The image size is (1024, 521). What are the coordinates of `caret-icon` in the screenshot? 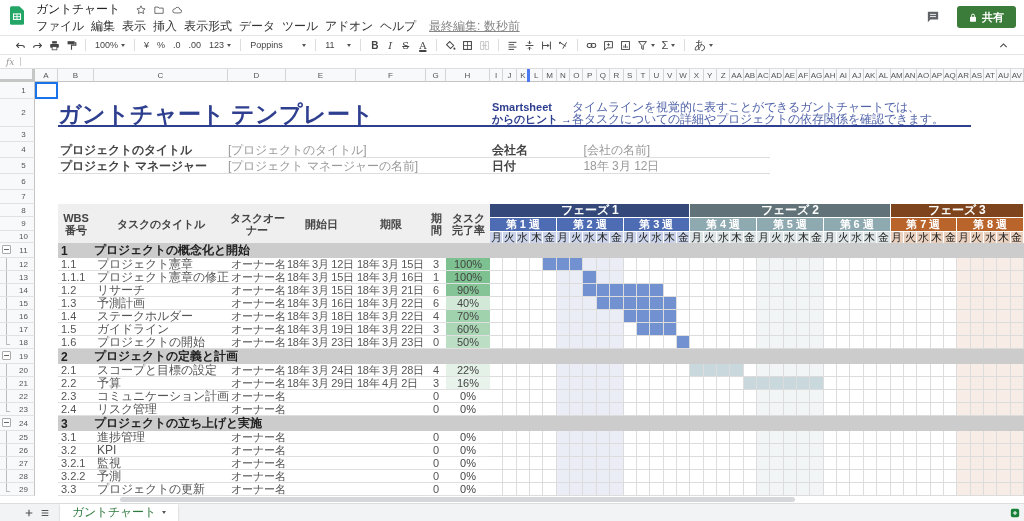 It's located at (653, 45).